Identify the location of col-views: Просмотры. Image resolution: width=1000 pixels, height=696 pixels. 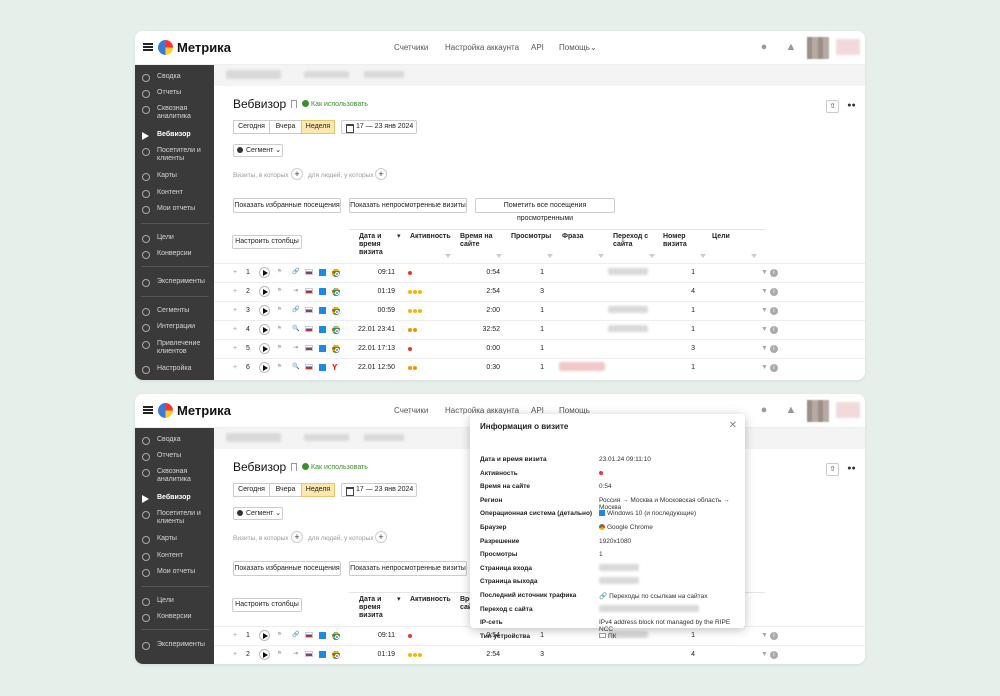
(531, 237).